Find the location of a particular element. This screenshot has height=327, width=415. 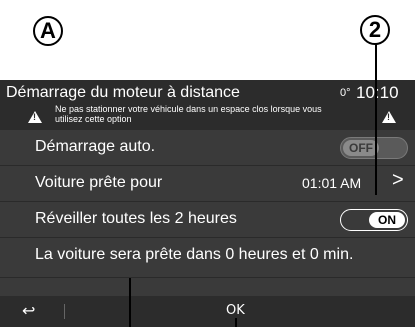

ok-button: OK is located at coordinates (235, 310).